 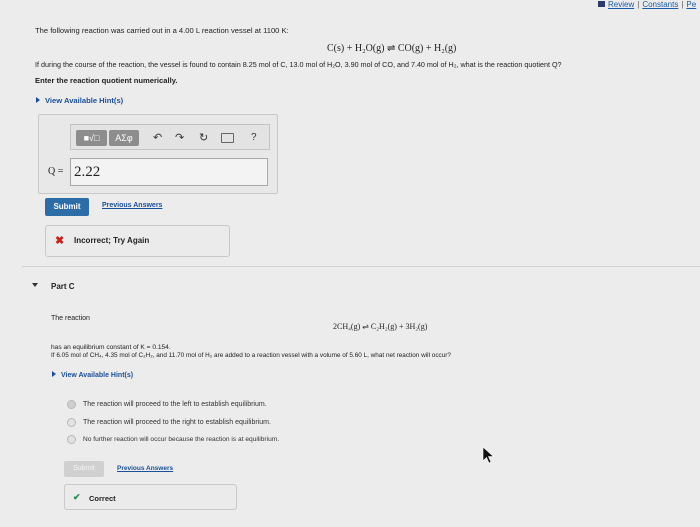 I want to click on reaction-equation: C(s) + H₂O(g) ⇌ CO(g) + H₂(g), so click(x=392, y=48).